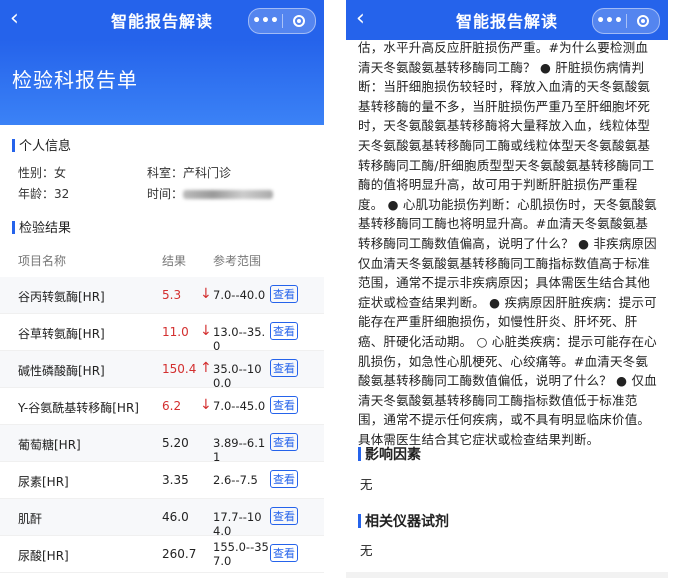 The width and height of the screenshot is (700, 578). Describe the element at coordinates (239, 339) in the screenshot. I see `item-range: 13.0--35.0` at that location.